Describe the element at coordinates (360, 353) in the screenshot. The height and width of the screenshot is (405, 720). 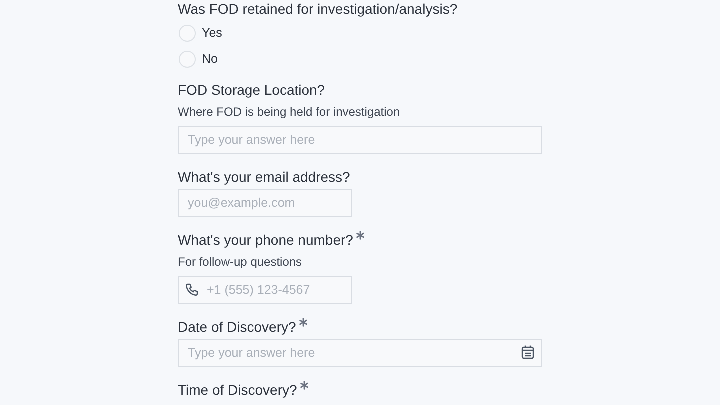
I see `date-field: Type your answer here` at that location.